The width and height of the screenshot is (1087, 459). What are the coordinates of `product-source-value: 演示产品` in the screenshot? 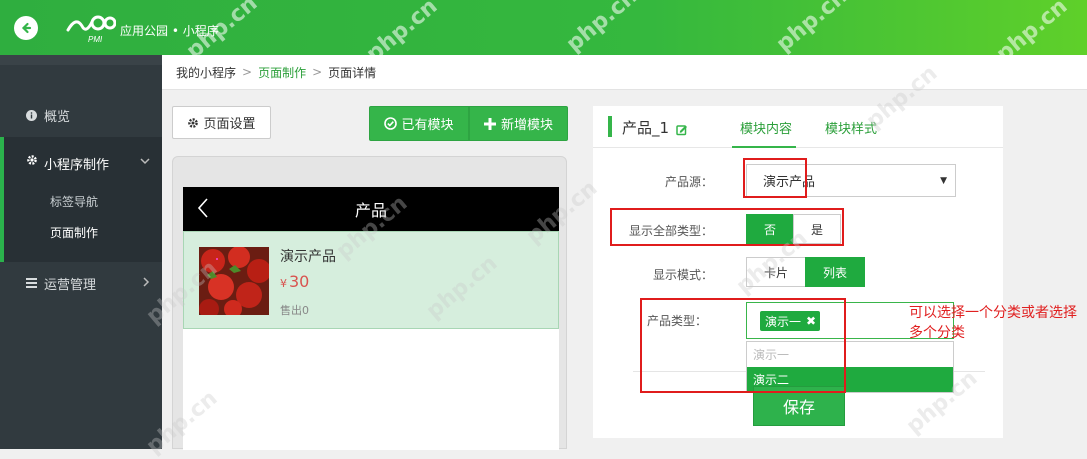 It's located at (789, 182).